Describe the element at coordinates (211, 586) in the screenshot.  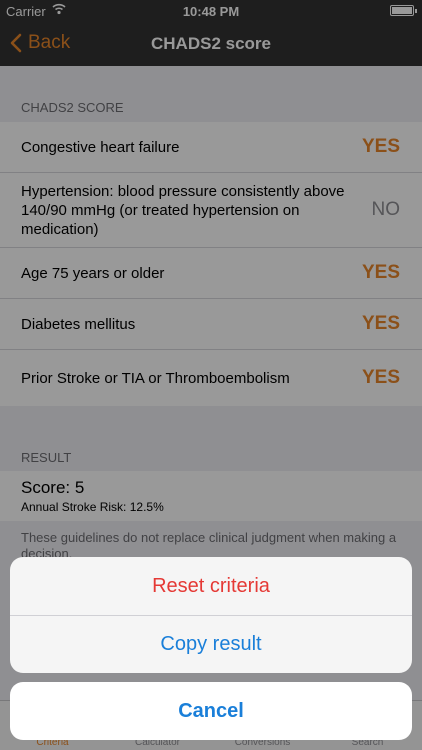
I see `reset-criteria-button: Reset criteria` at that location.